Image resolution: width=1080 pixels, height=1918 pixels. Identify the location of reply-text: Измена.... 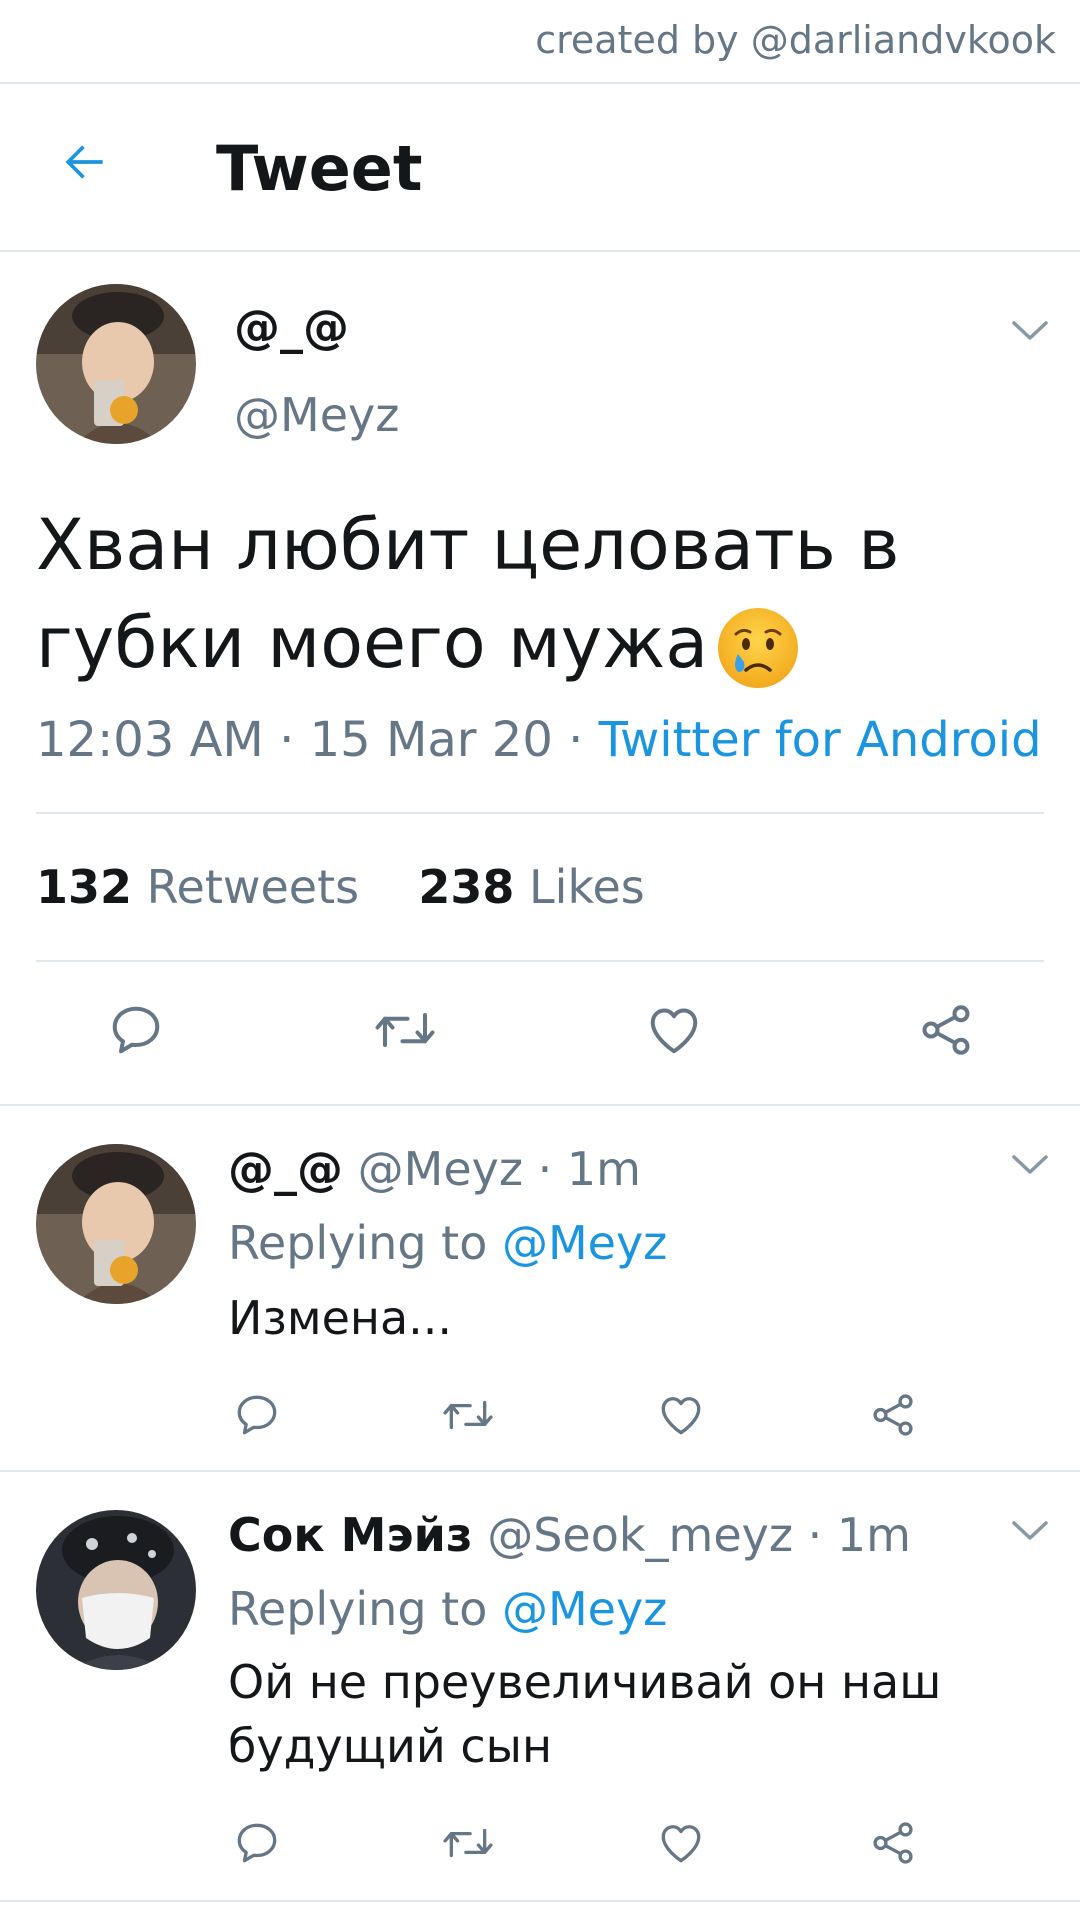
(340, 1318).